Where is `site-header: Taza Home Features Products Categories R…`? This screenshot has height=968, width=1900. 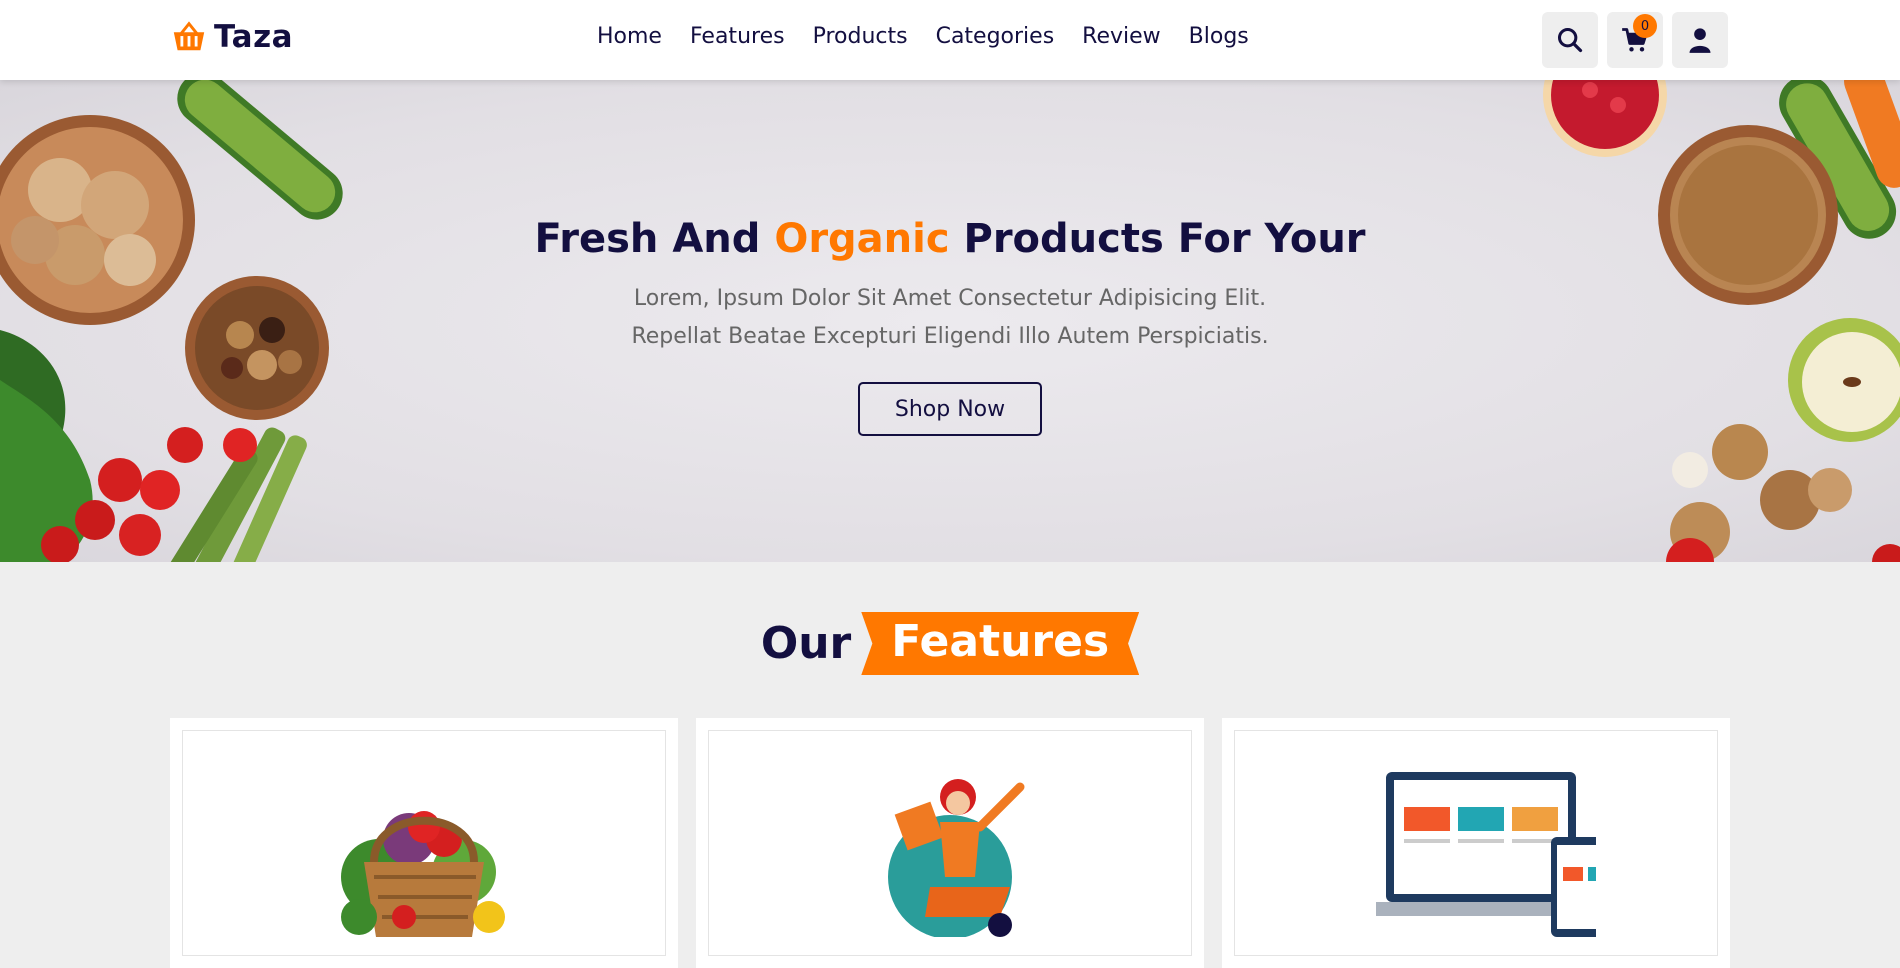 site-header: Taza Home Features Products Categories R… is located at coordinates (950, 40).